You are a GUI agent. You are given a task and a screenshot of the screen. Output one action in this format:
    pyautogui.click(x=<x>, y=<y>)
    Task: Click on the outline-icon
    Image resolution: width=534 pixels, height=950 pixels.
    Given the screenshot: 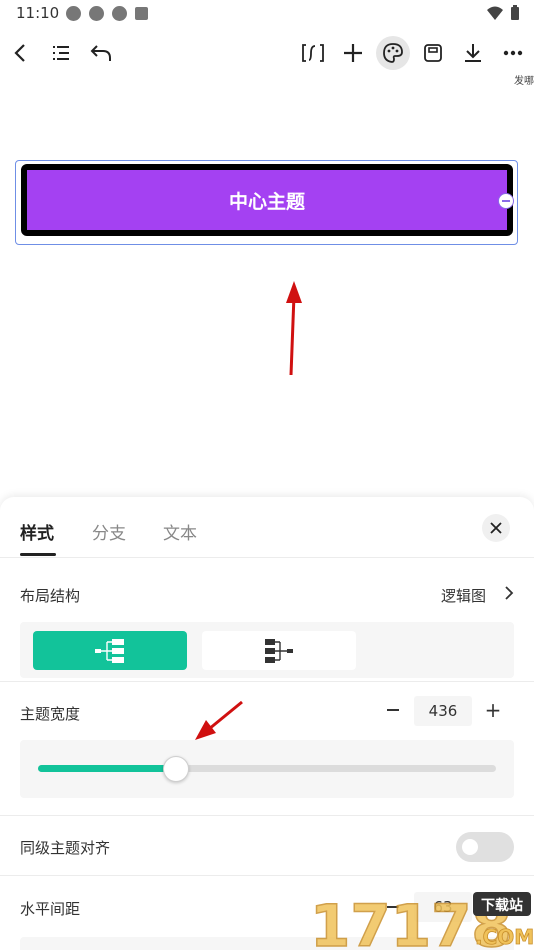 What is the action you would take?
    pyautogui.click(x=61, y=53)
    